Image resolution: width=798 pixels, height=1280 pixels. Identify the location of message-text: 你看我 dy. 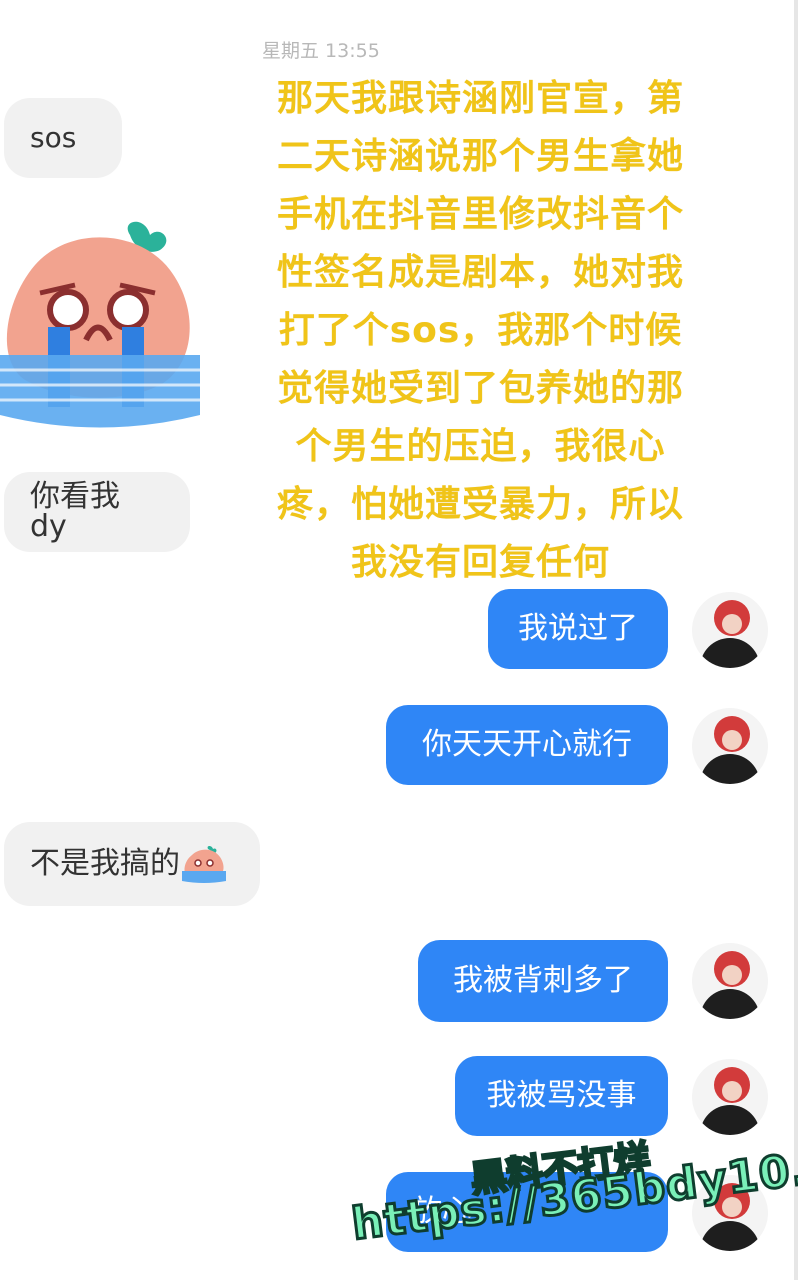
(75, 511).